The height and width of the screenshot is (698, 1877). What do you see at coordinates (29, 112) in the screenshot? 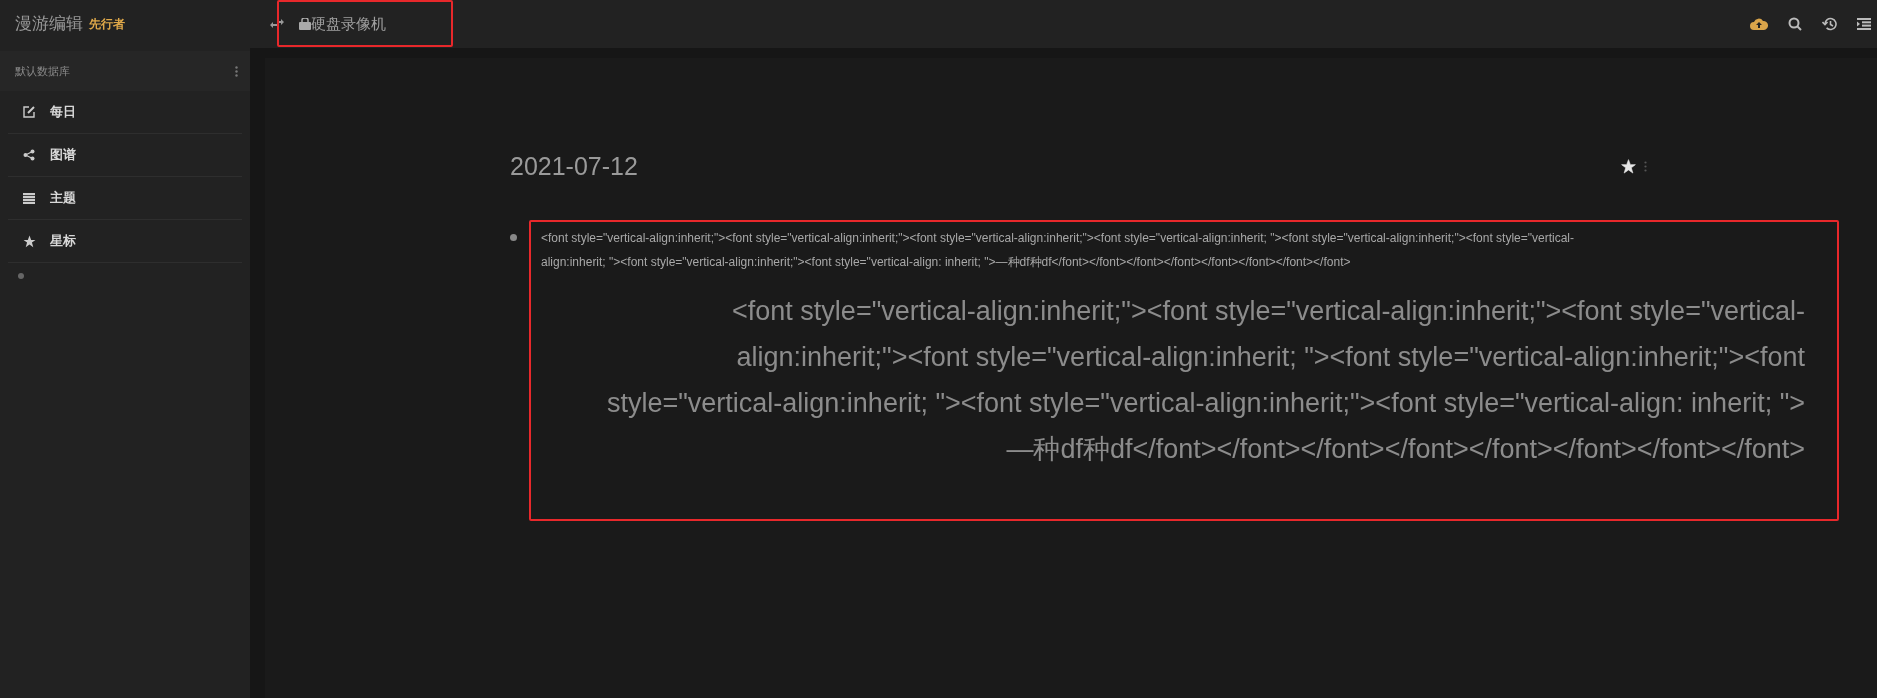
I see `edit-icon` at bounding box center [29, 112].